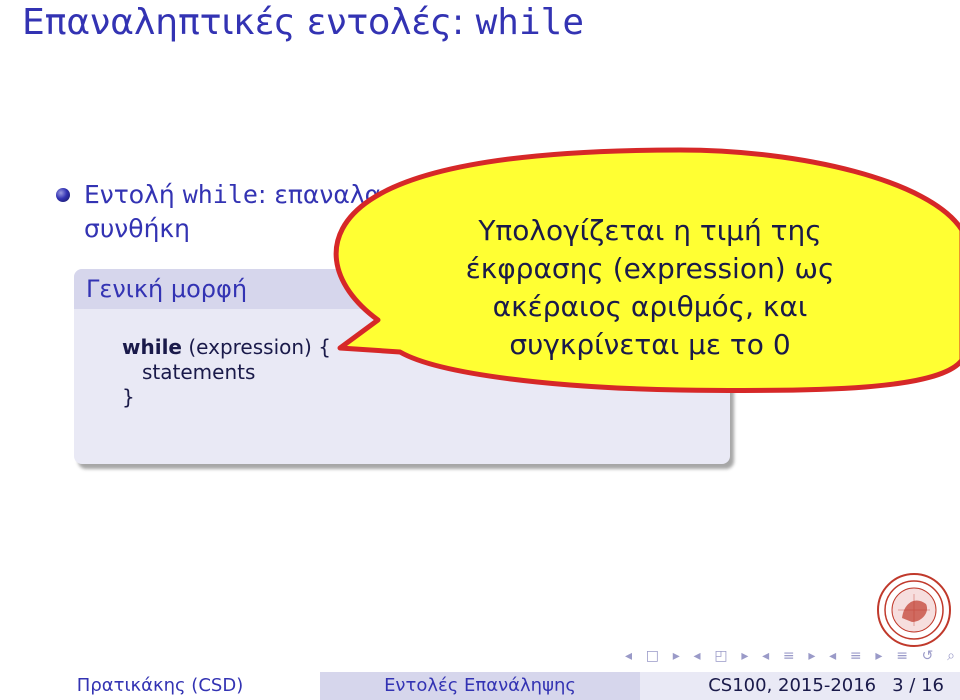 This screenshot has height=700, width=960. I want to click on footer-author: Πρατικάκης (CSD), so click(160, 686).